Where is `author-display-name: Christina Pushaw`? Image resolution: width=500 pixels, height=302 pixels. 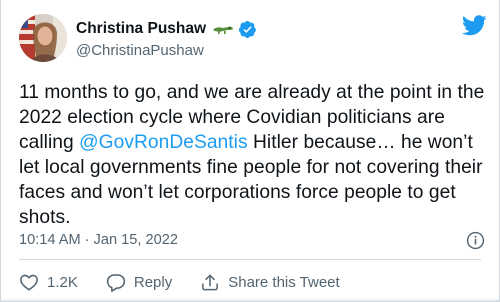 author-display-name: Christina Pushaw is located at coordinates (141, 29).